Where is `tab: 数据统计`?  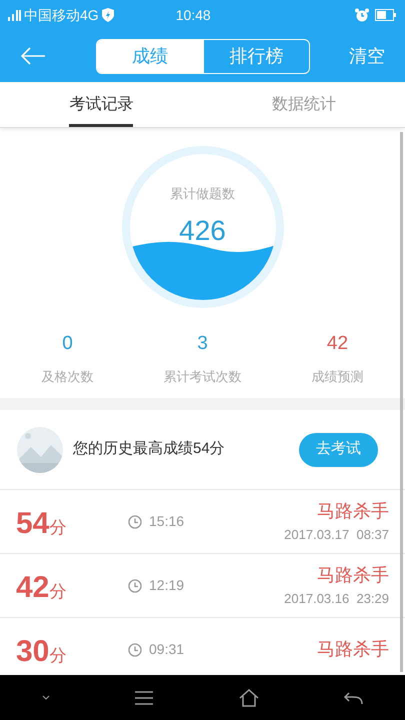
tab: 数据统计 is located at coordinates (304, 104).